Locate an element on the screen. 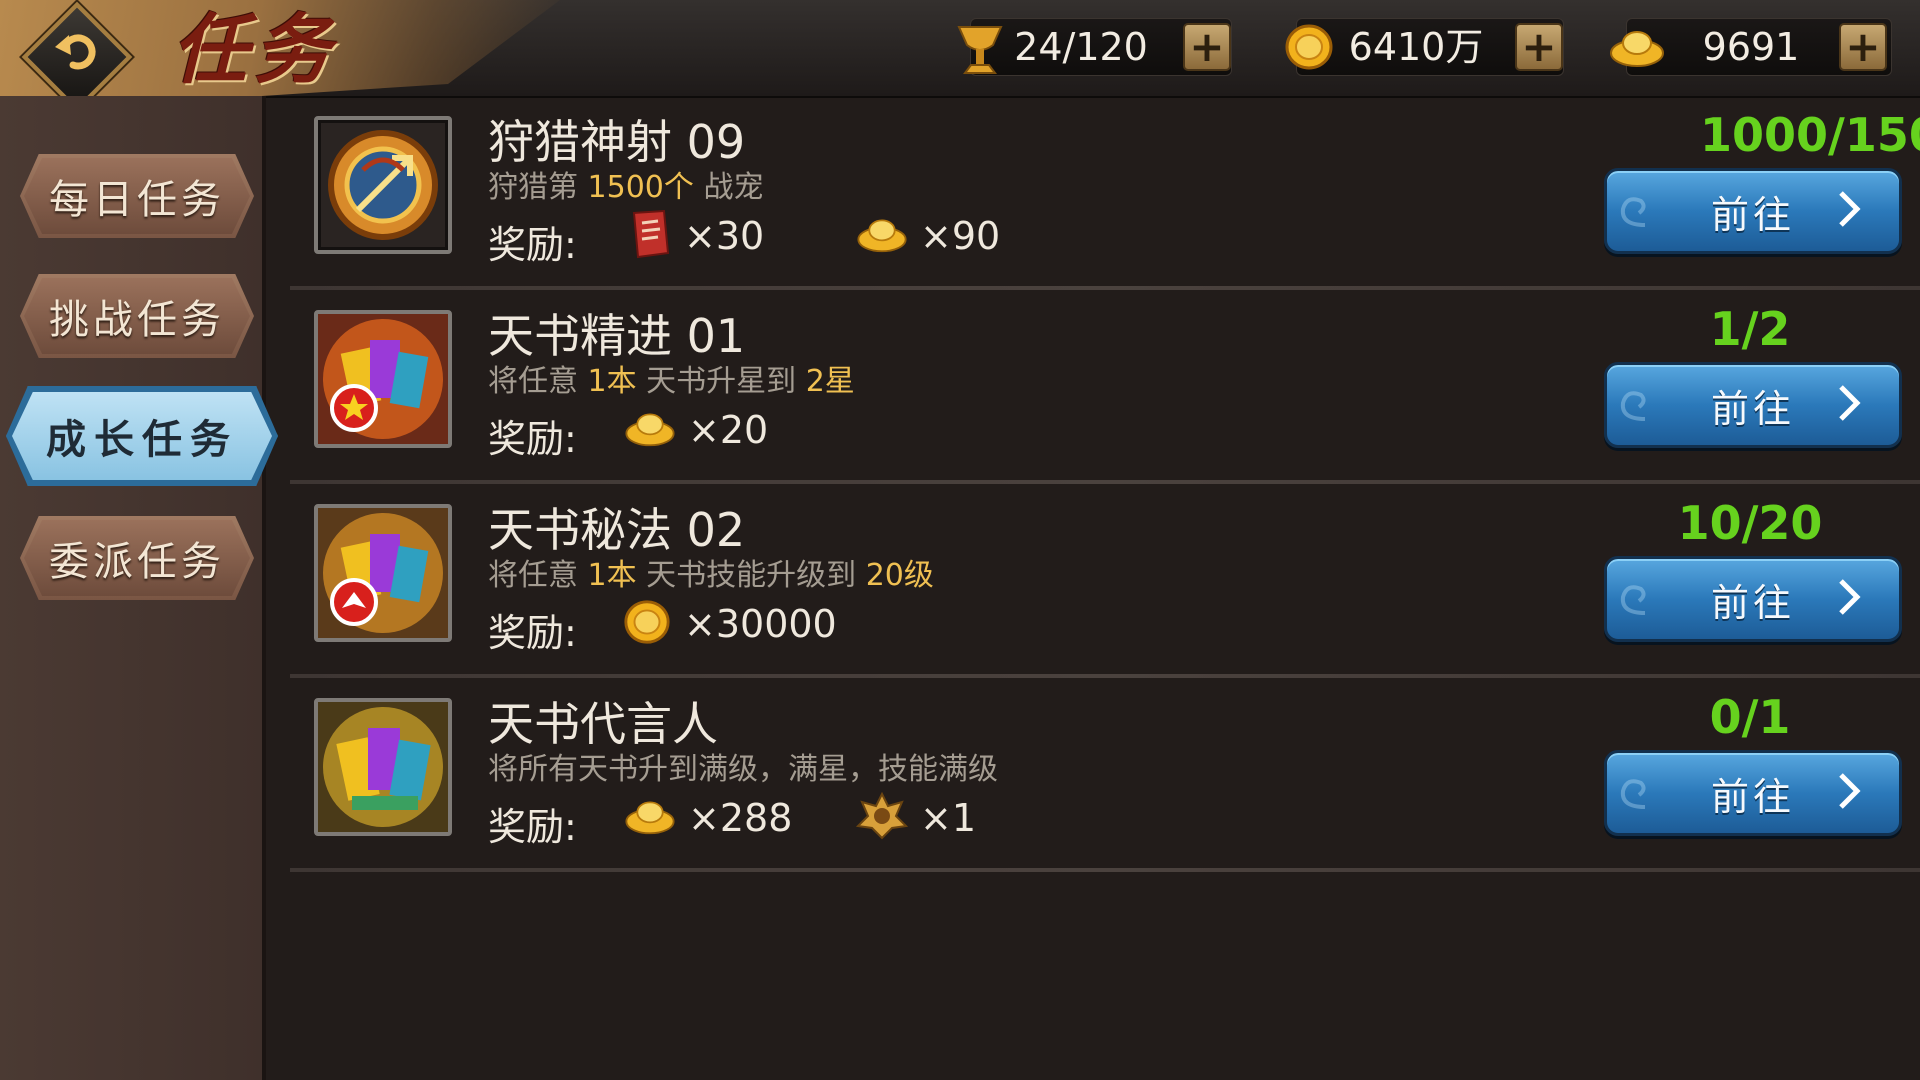 This screenshot has width=1920, height=1080. task-description: 将任意 1本 天书技能升级到 20级 is located at coordinates (711, 575).